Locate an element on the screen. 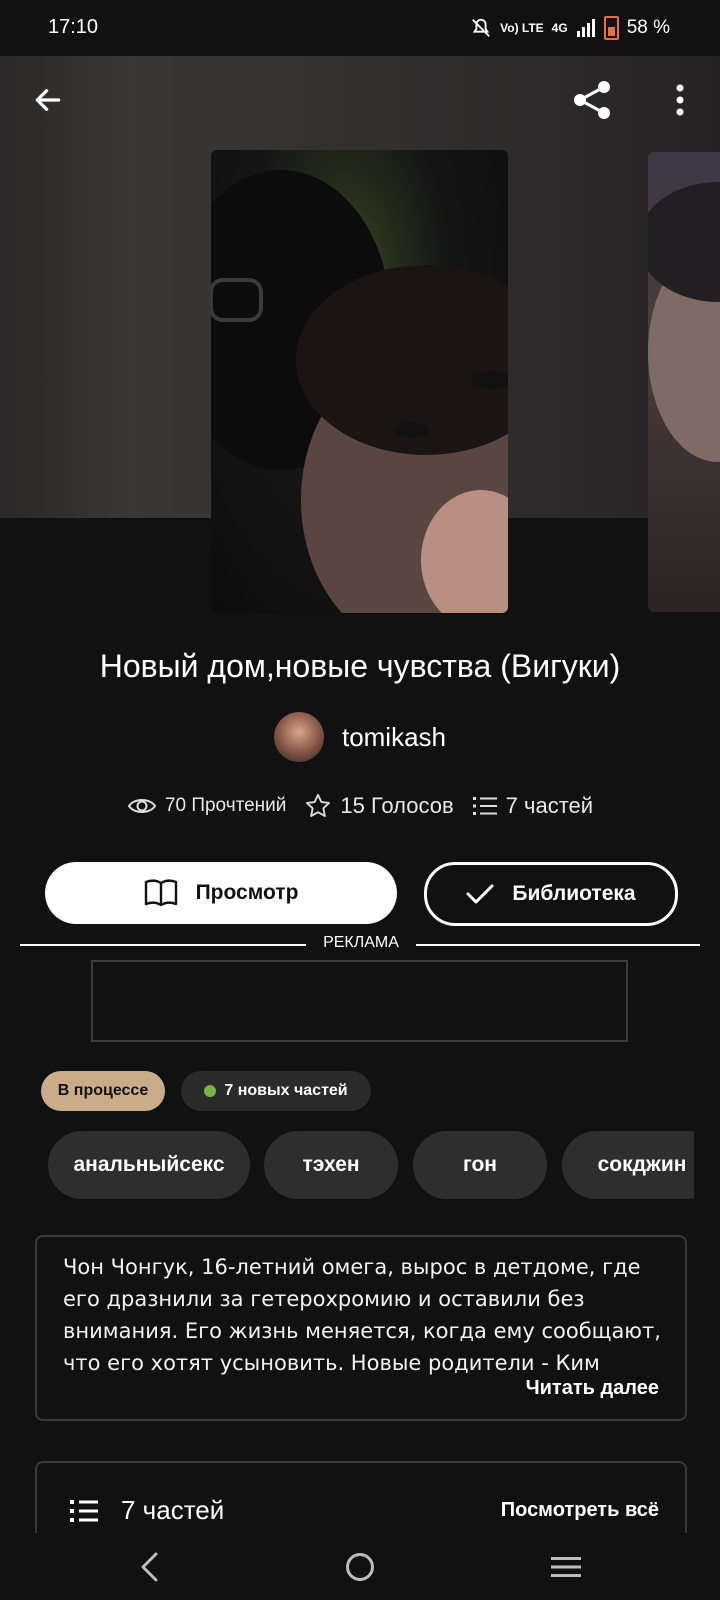  parts-stat: 7 частей is located at coordinates (532, 806).